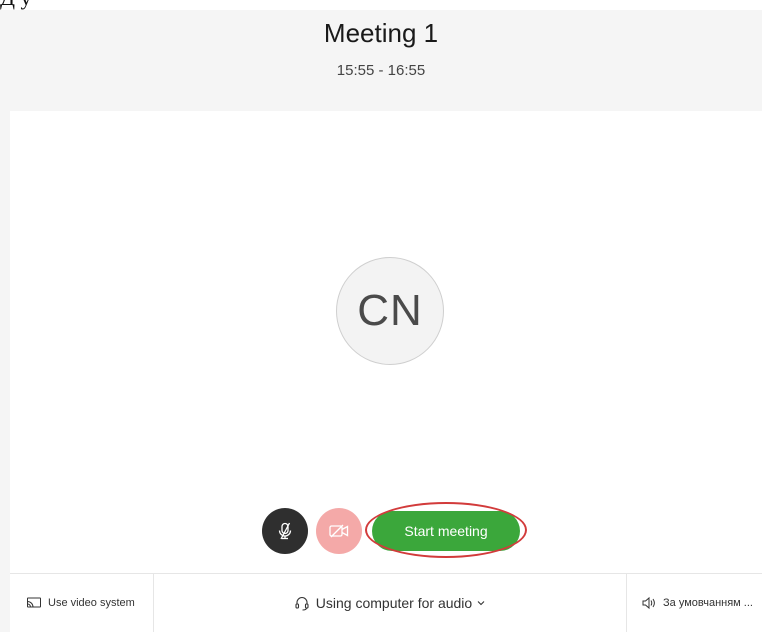 The width and height of the screenshot is (762, 632). I want to click on use-video-system-button: Use video system, so click(82, 603).